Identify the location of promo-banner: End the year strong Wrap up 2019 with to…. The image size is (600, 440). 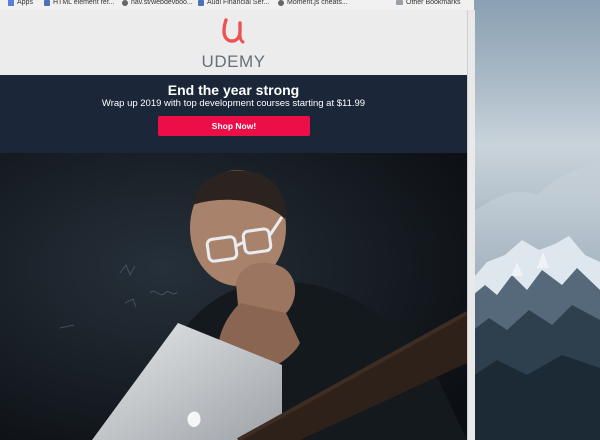
(233, 114).